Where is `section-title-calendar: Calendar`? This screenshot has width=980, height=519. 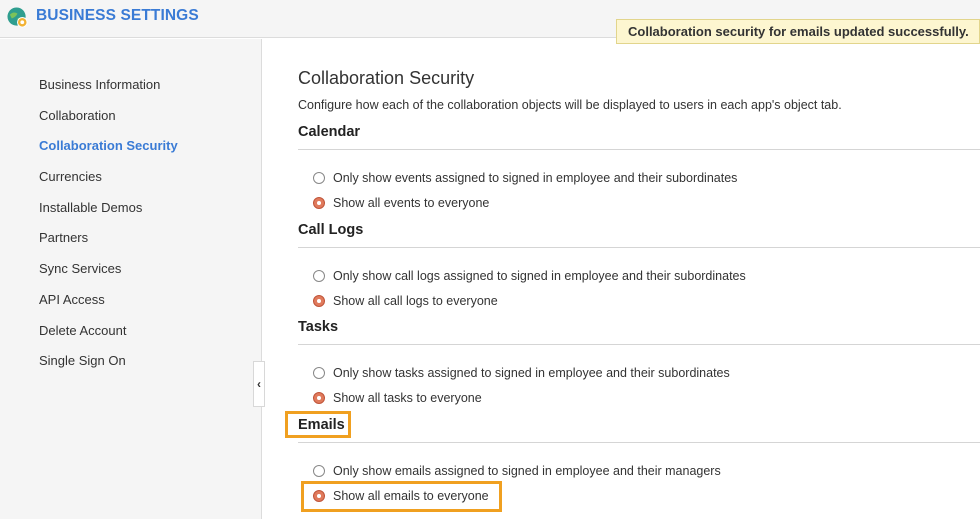 section-title-calendar: Calendar is located at coordinates (329, 132).